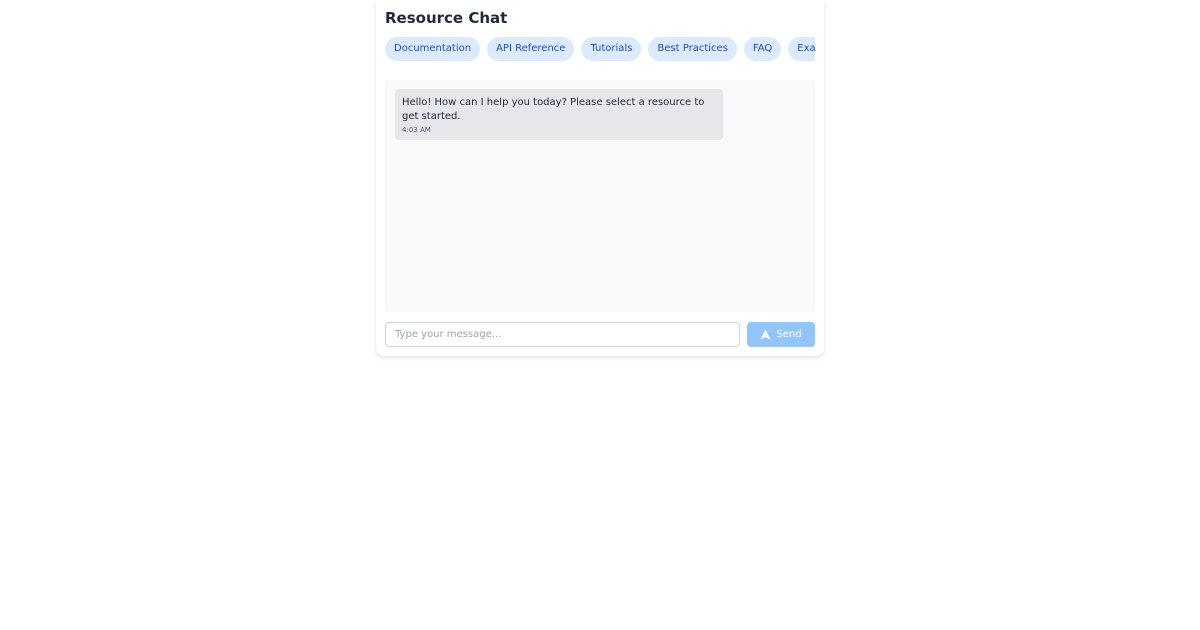 The image size is (1200, 630). I want to click on composer: Send, so click(600, 334).